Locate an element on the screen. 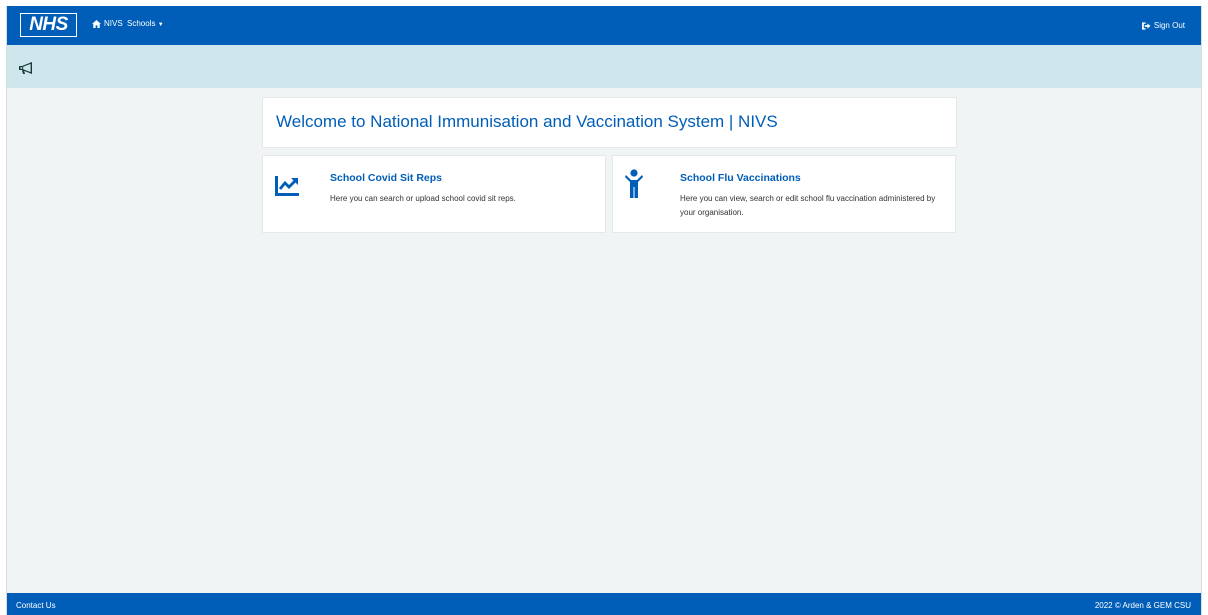  tile-covid-title: School Covid Sit Reps is located at coordinates (386, 178).